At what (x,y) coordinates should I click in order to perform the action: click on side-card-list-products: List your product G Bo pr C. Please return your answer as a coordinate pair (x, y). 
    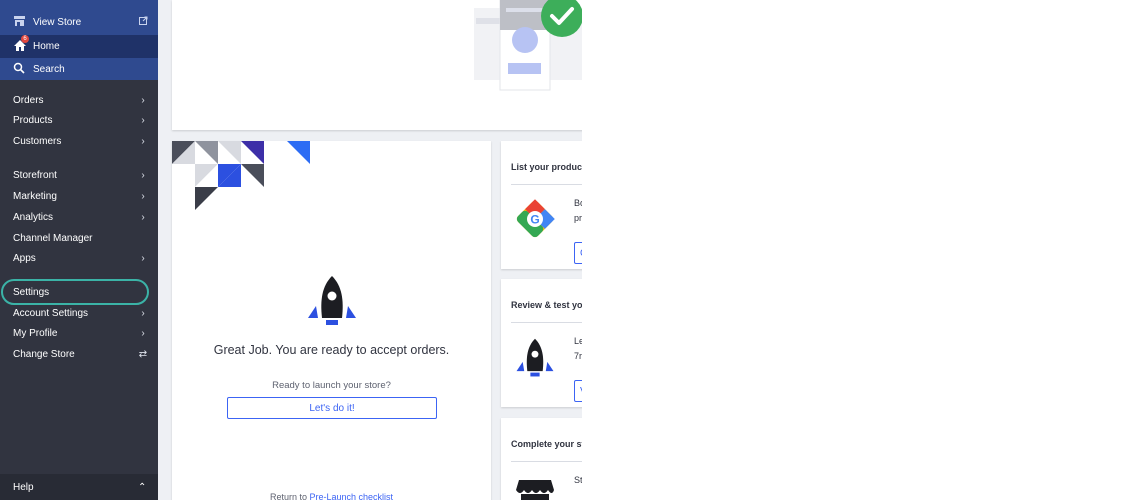
    Looking at the image, I should click on (541, 205).